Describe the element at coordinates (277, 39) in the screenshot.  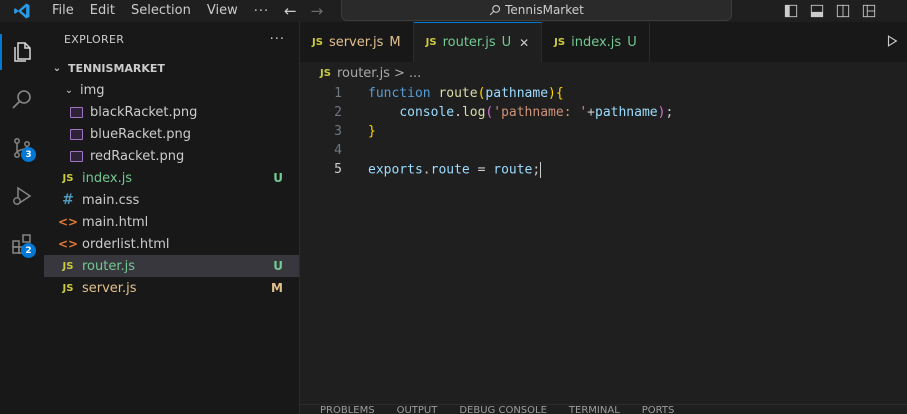
I see `explorer-more-button: ···` at that location.